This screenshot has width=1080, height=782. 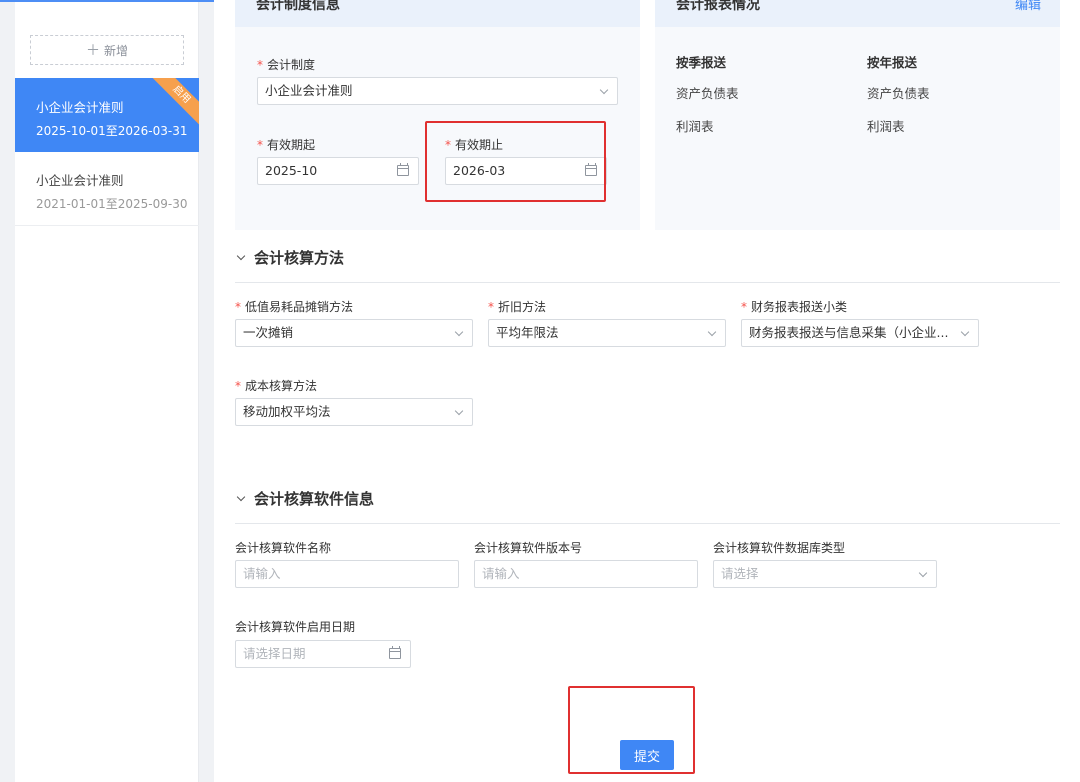 What do you see at coordinates (354, 412) in the screenshot?
I see `cost-method-select: 移动加权平均法` at bounding box center [354, 412].